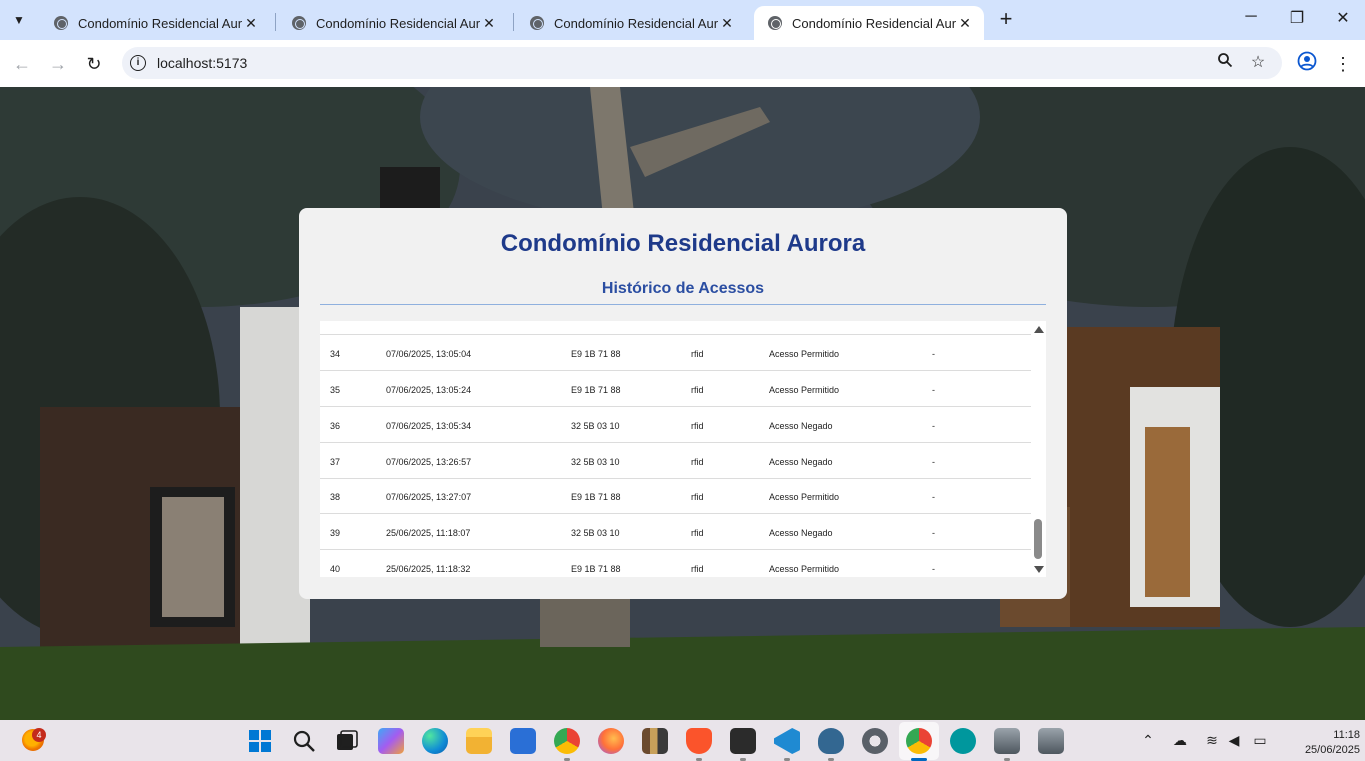 The height and width of the screenshot is (761, 1365). What do you see at coordinates (611, 741) in the screenshot?
I see `firefox-icon` at bounding box center [611, 741].